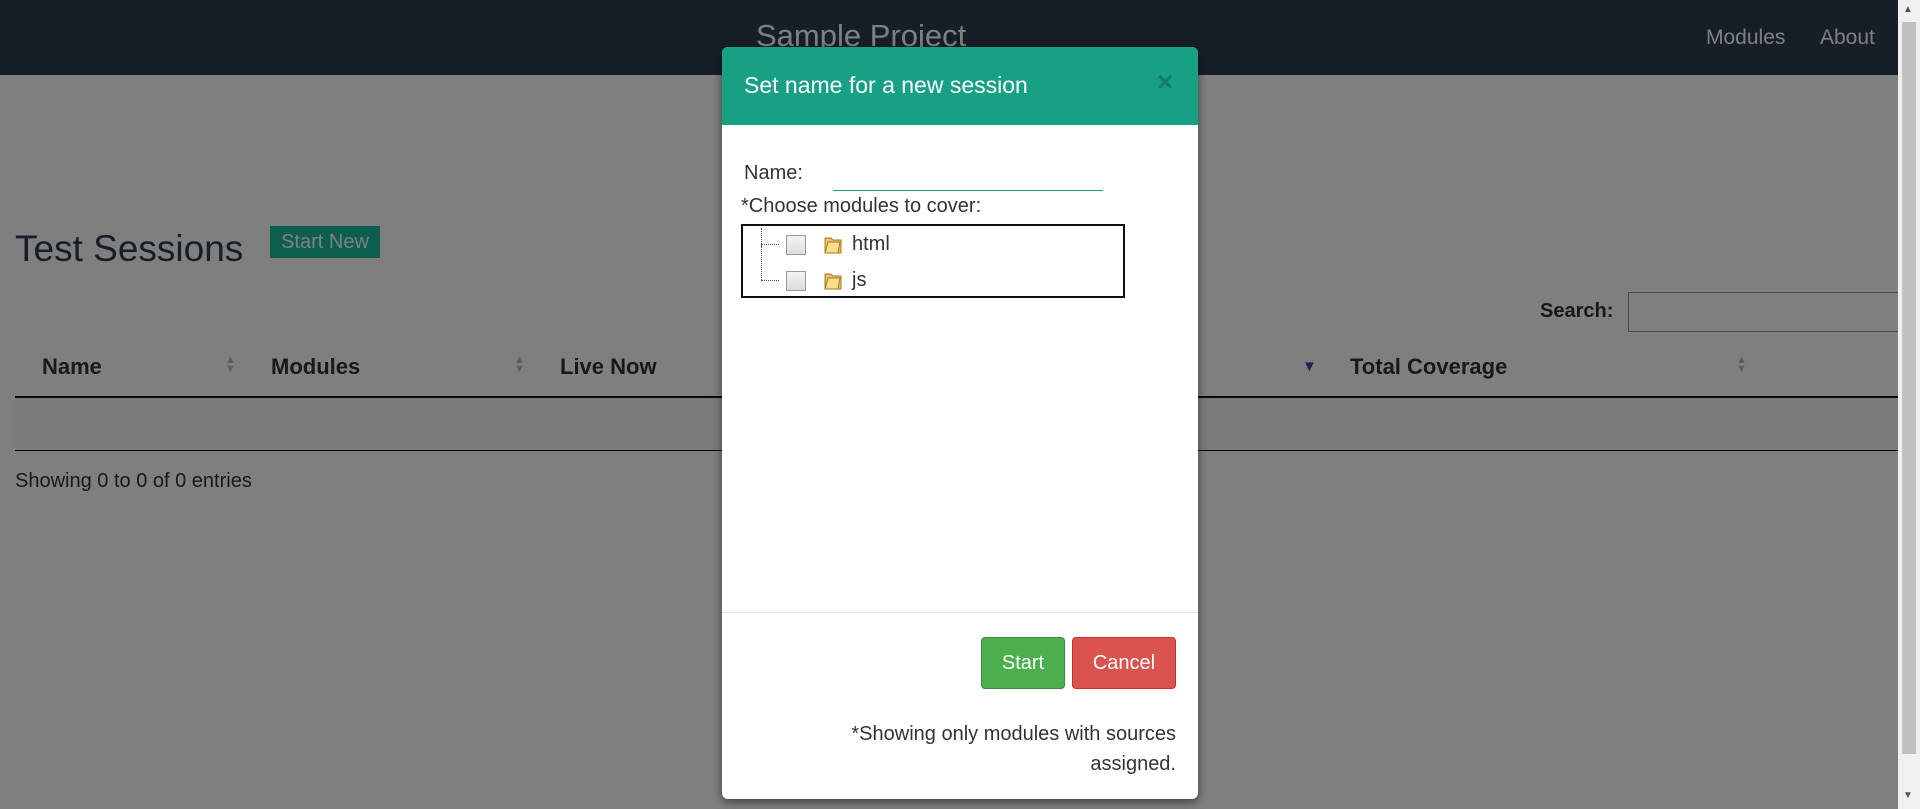 Image resolution: width=1920 pixels, height=809 pixels. Describe the element at coordinates (796, 245) in the screenshot. I see `module-checkbox-html` at that location.